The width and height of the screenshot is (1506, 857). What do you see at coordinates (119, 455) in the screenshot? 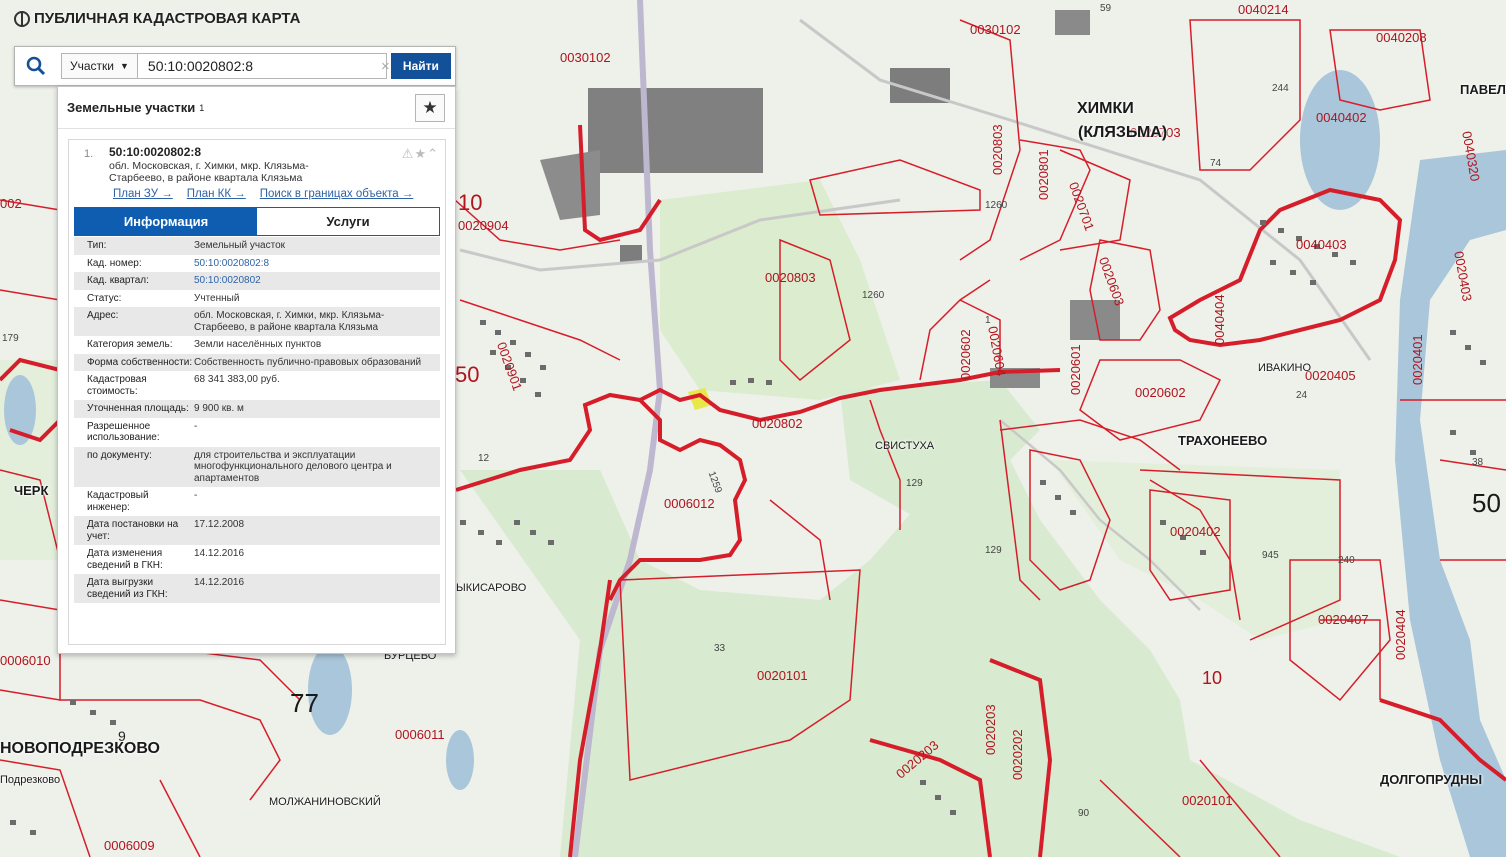
I see `attr-label: по документу:` at bounding box center [119, 455].